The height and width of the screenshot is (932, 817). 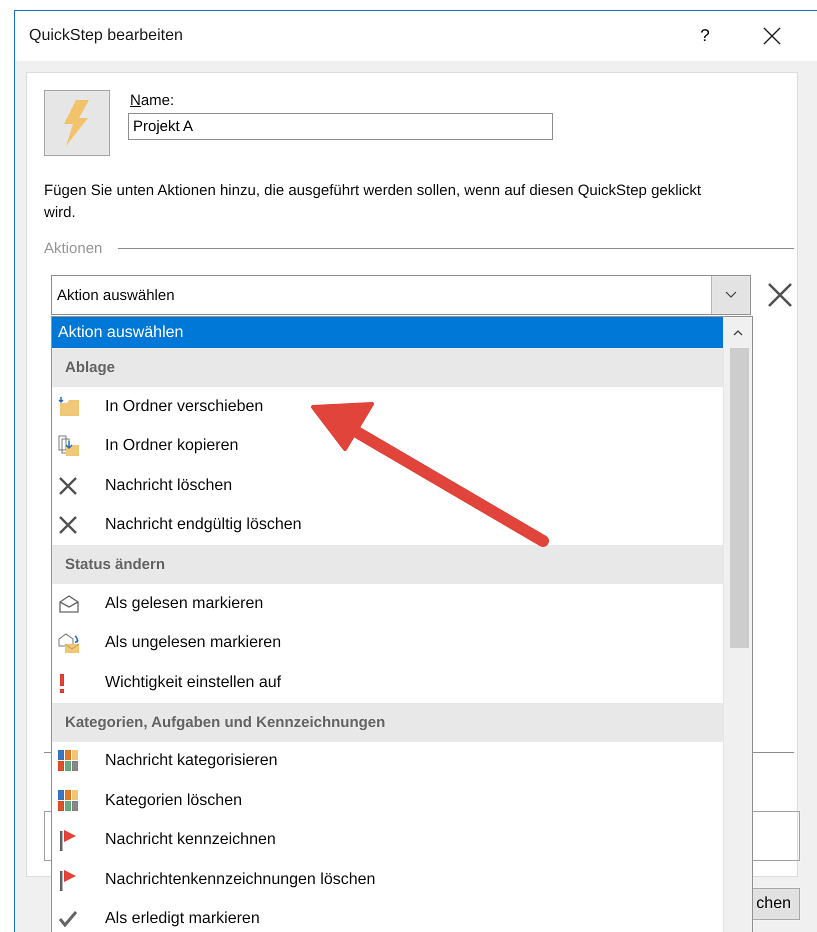 What do you see at coordinates (106, 36) in the screenshot?
I see `window-title: QuickStep bearbeiten` at bounding box center [106, 36].